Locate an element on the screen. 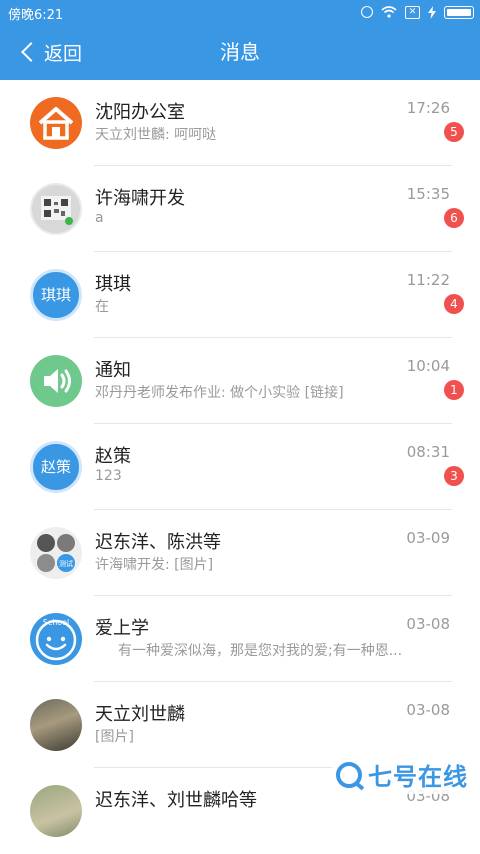 The width and height of the screenshot is (480, 854). unread-badge: 5 is located at coordinates (454, 132).